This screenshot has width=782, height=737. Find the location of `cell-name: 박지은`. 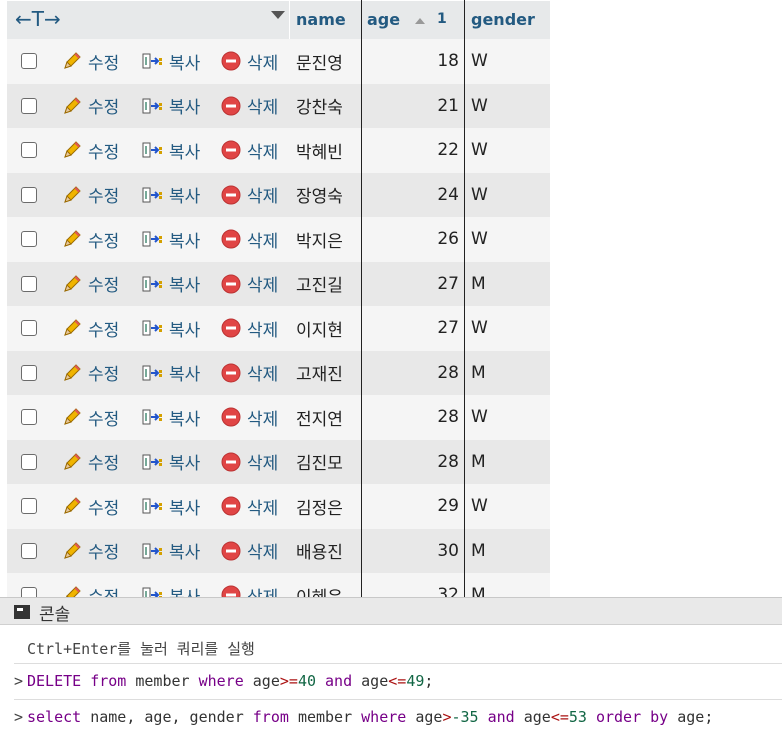

cell-name: 박지은 is located at coordinates (319, 239).